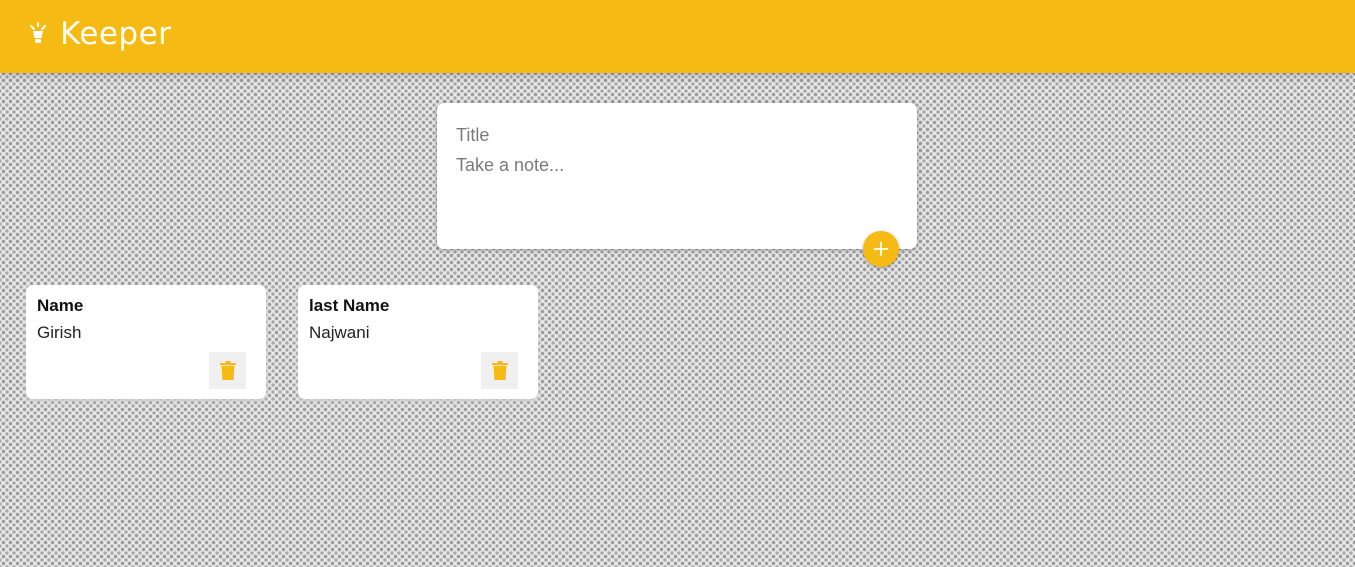 The image size is (1355, 567). What do you see at coordinates (146, 342) in the screenshot?
I see `note-card: Name Girish` at bounding box center [146, 342].